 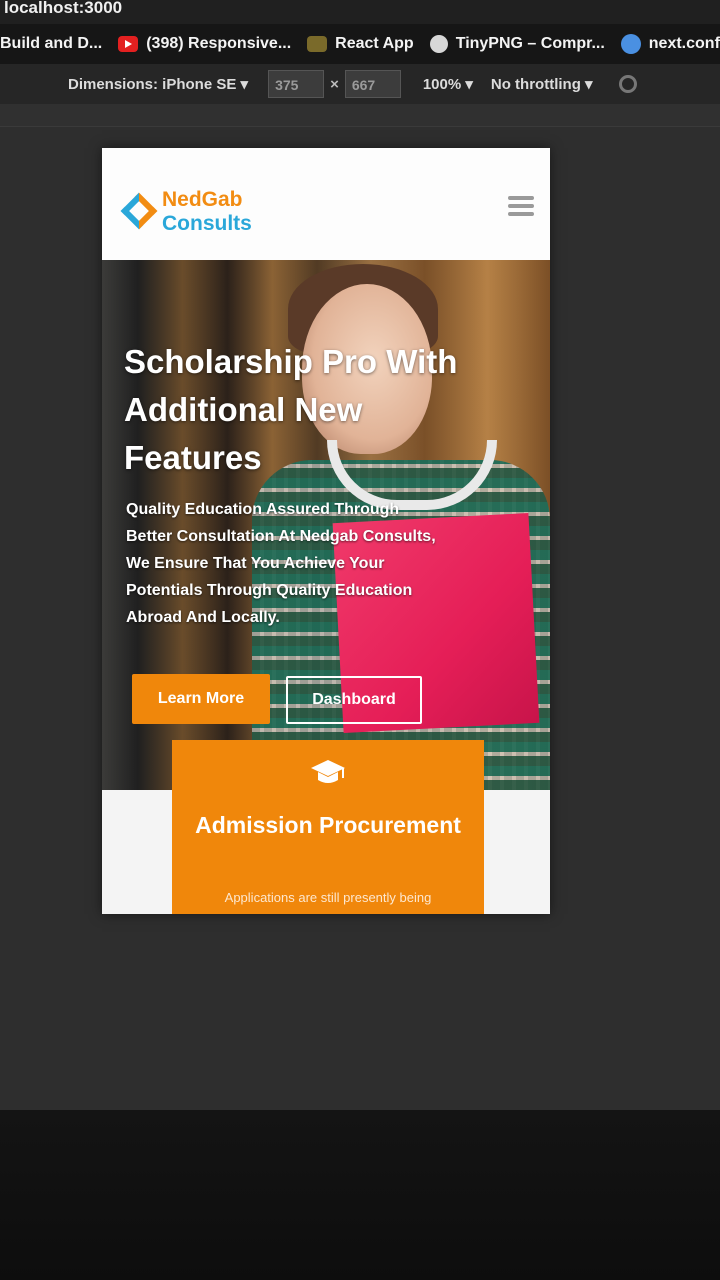 What do you see at coordinates (354, 700) in the screenshot?
I see `dashboard-button: Dashboard` at bounding box center [354, 700].